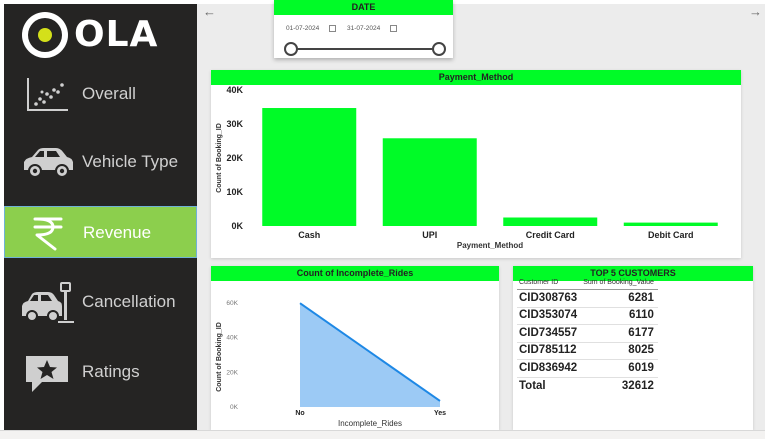  I want to click on table-row: CID308763 6281, so click(587, 298).